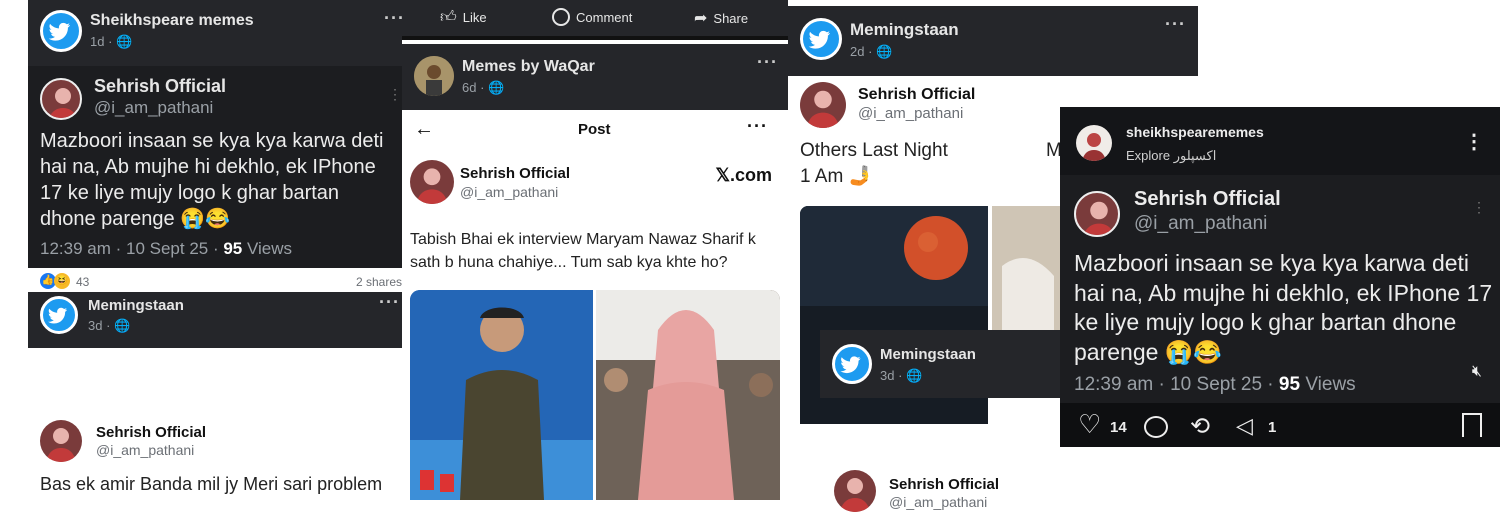 The image size is (1500, 512). Describe the element at coordinates (1280, 141) in the screenshot. I see `ig-header: sheikhspearememes Explore اکسپلور ⋮` at that location.